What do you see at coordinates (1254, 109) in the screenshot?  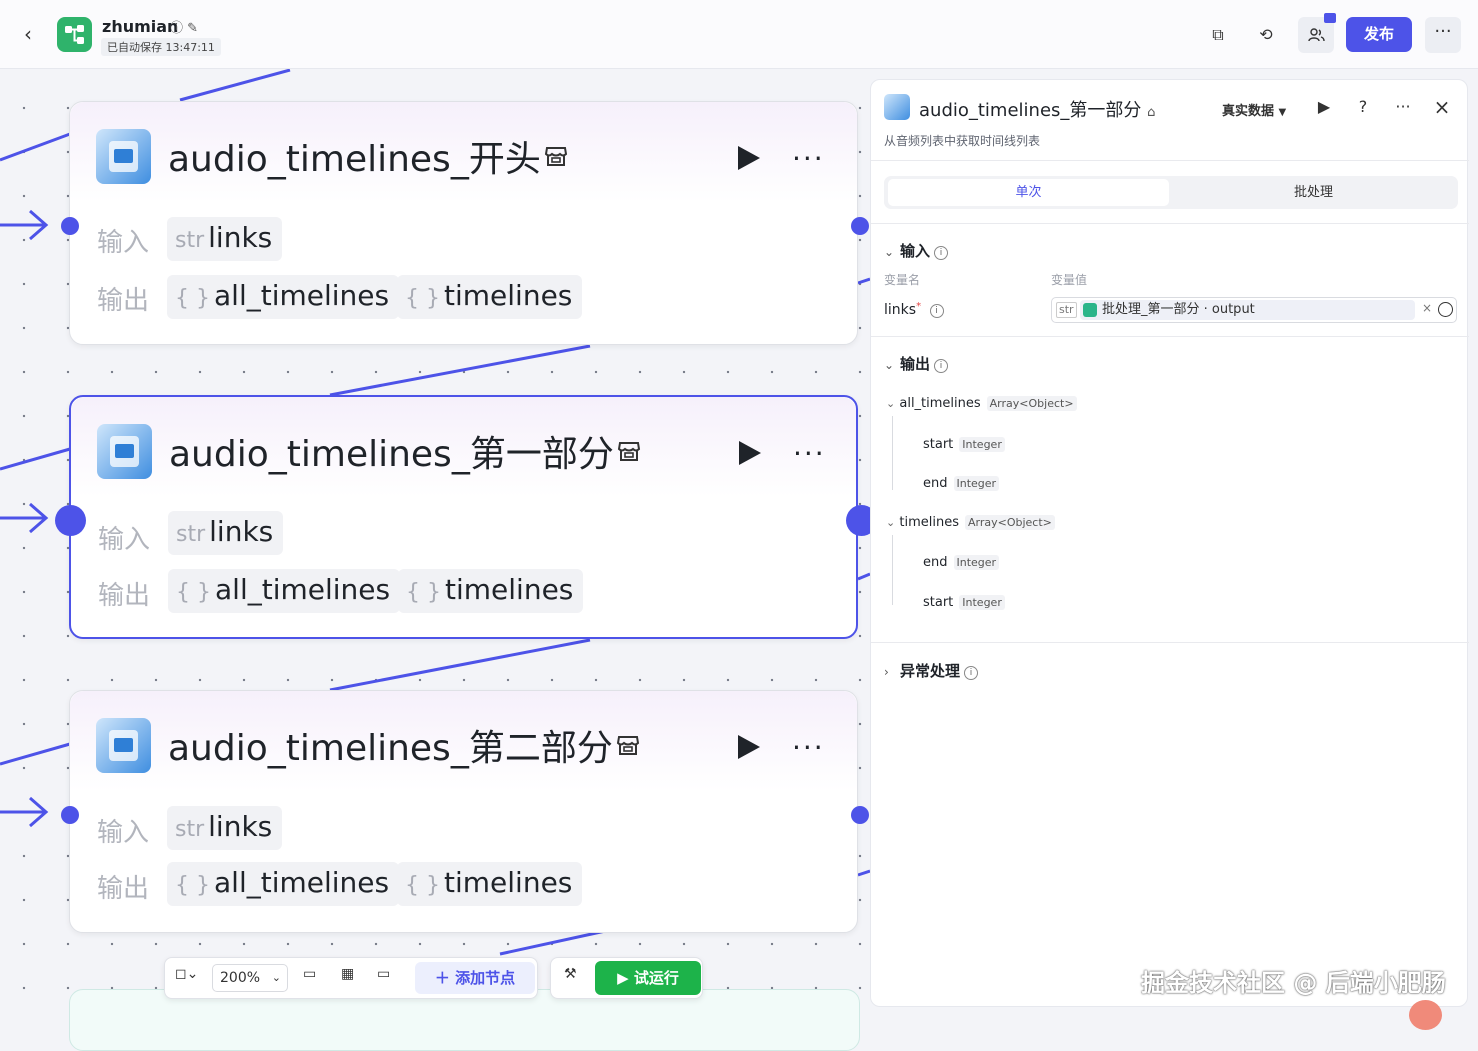 I see `data-mode-select: 真实数据 ▼` at bounding box center [1254, 109].